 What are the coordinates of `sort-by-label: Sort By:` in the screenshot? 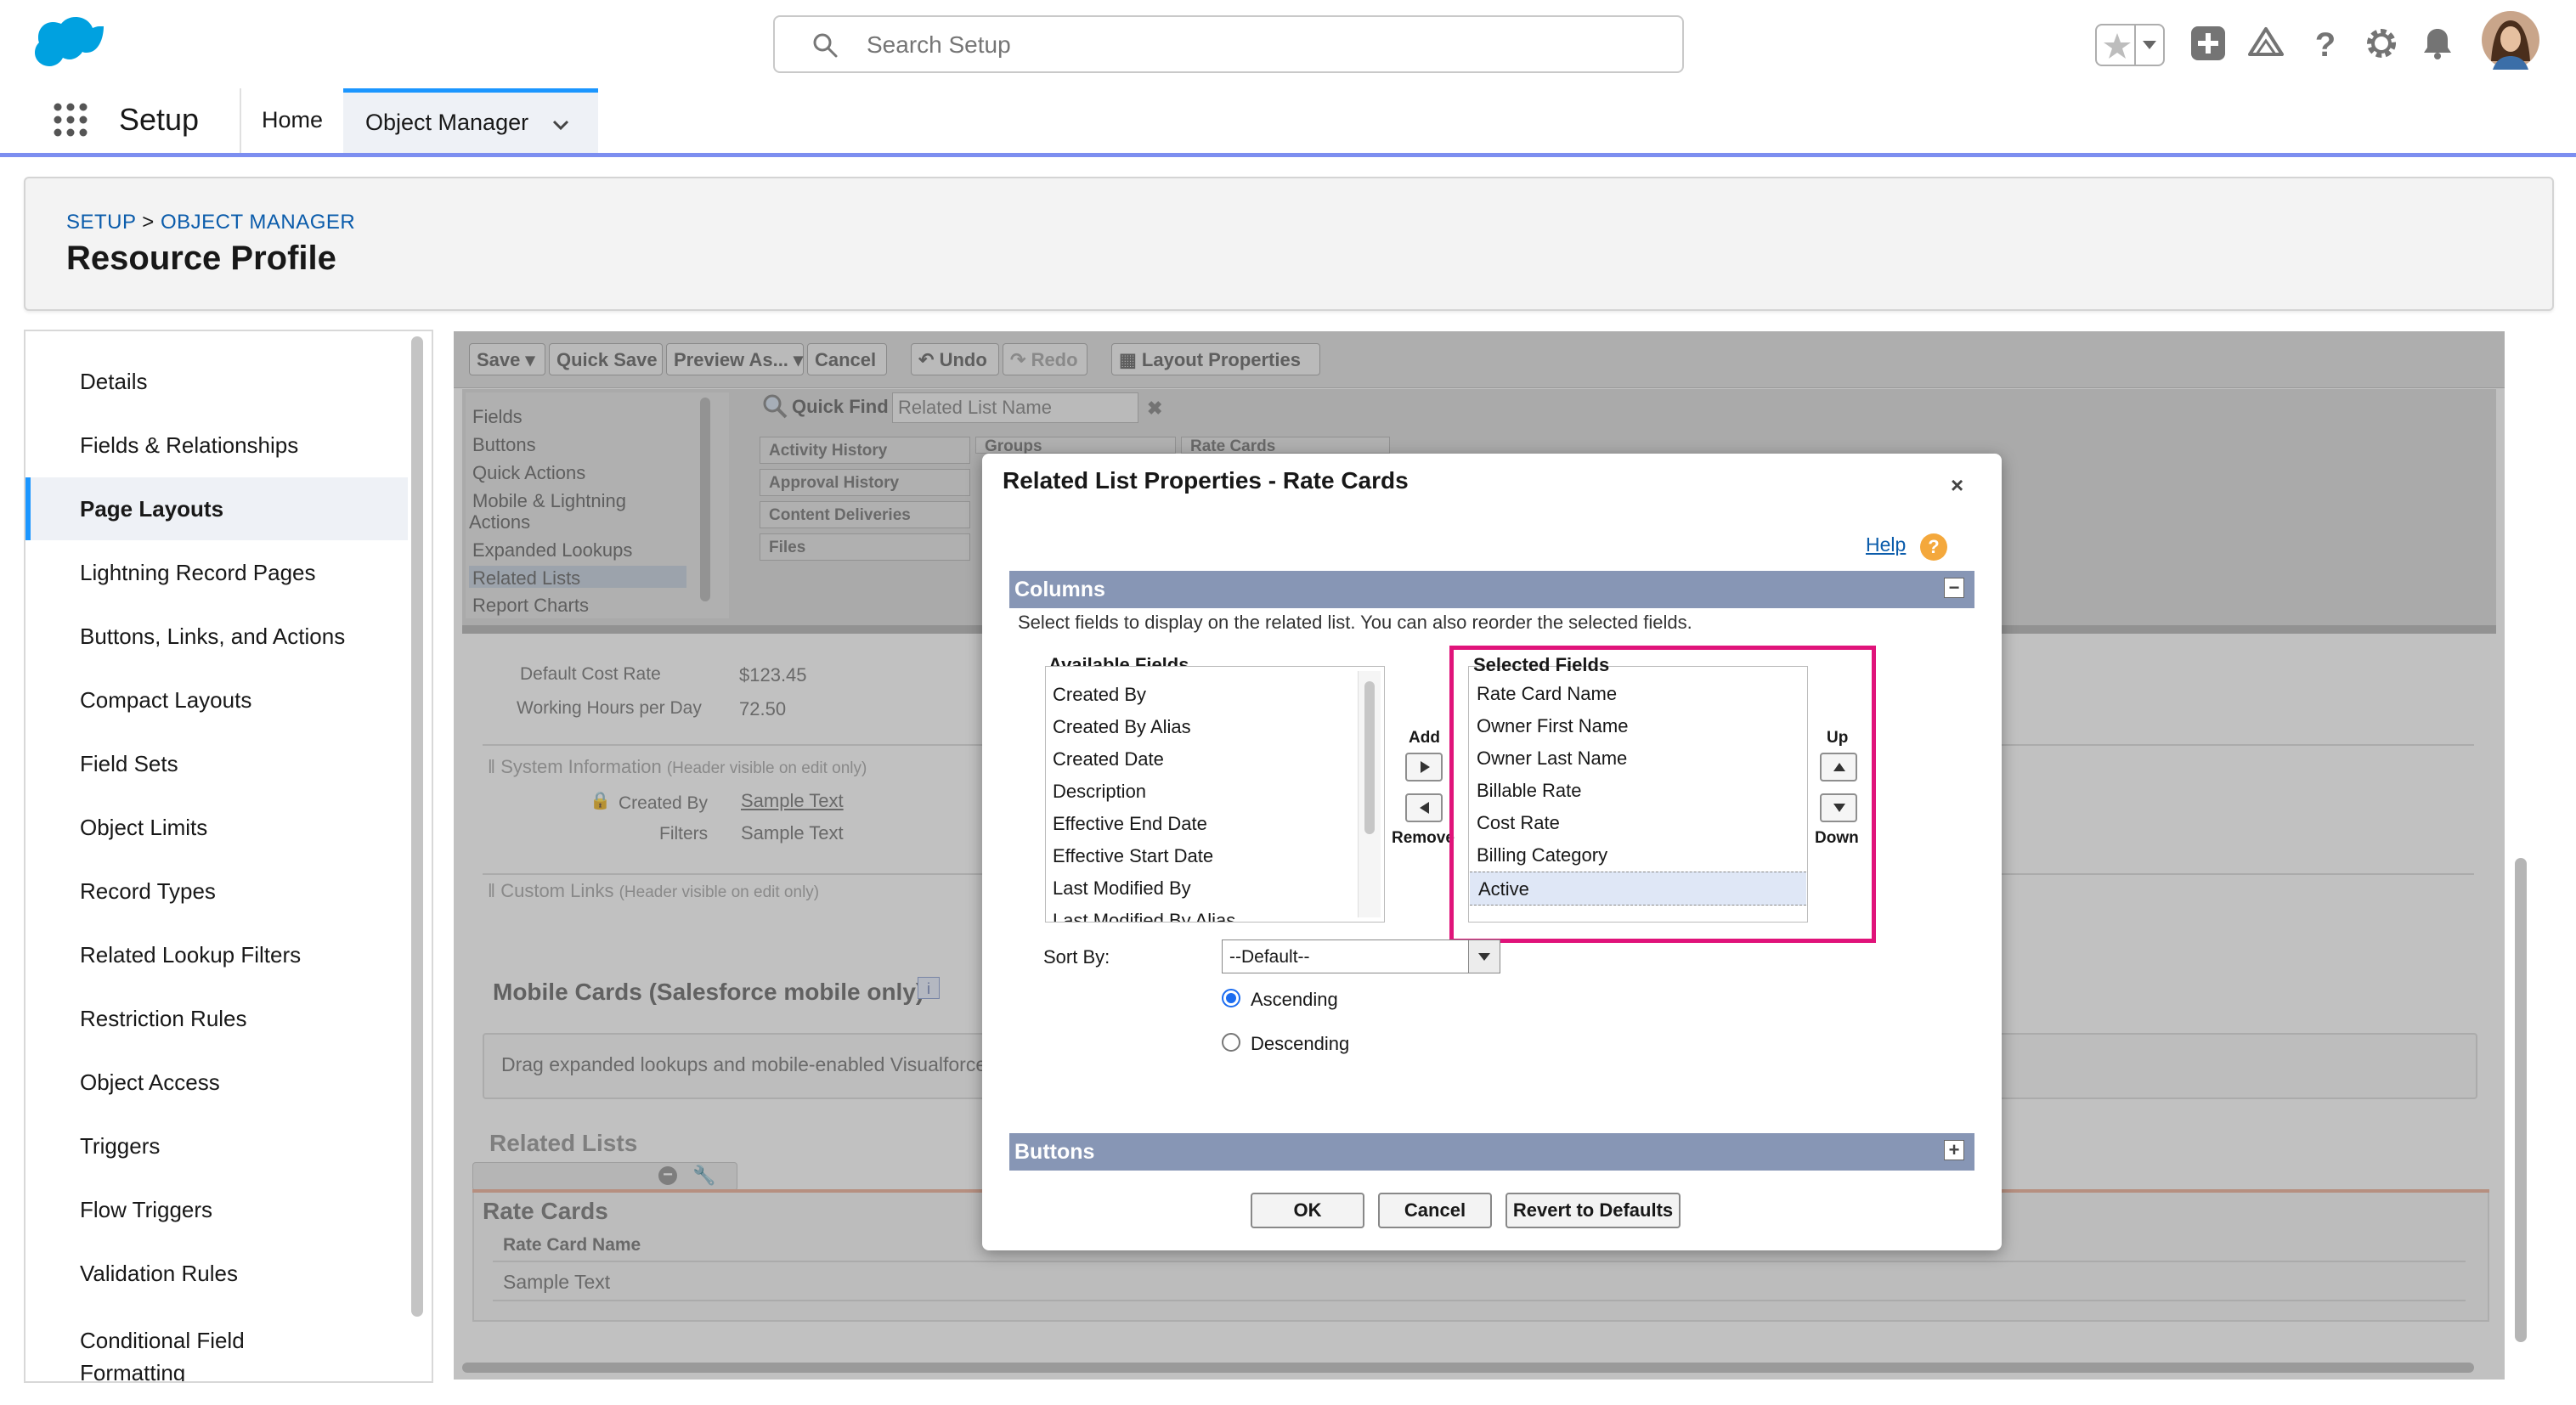 It's located at (1076, 957).